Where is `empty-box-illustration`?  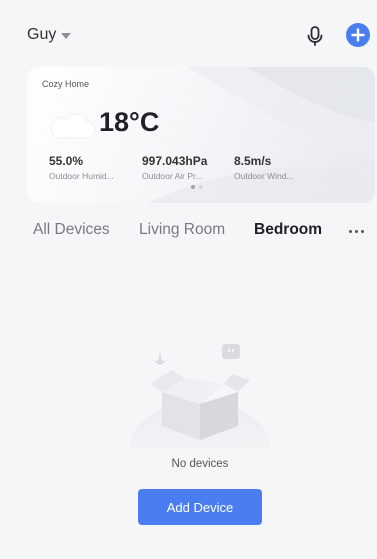
empty-box-illustration is located at coordinates (200, 396).